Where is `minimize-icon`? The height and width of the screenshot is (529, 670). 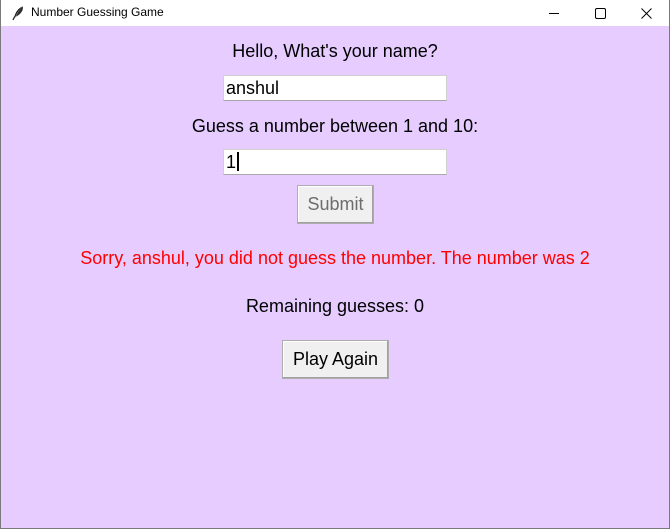 minimize-icon is located at coordinates (554, 13).